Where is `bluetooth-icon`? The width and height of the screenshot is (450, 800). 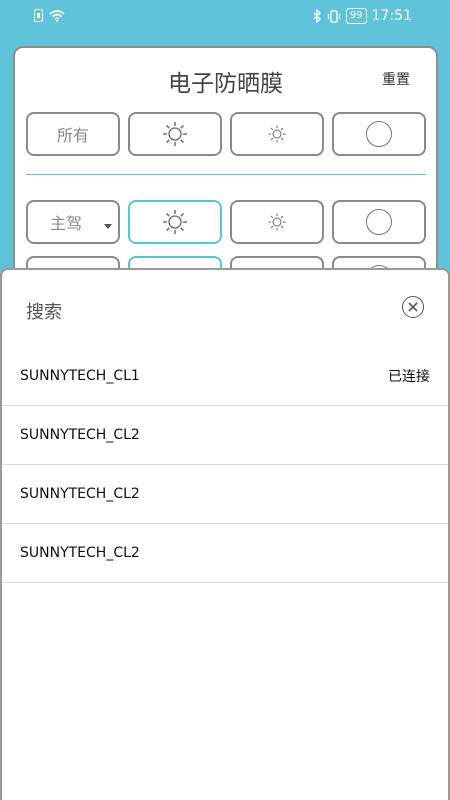 bluetooth-icon is located at coordinates (317, 16).